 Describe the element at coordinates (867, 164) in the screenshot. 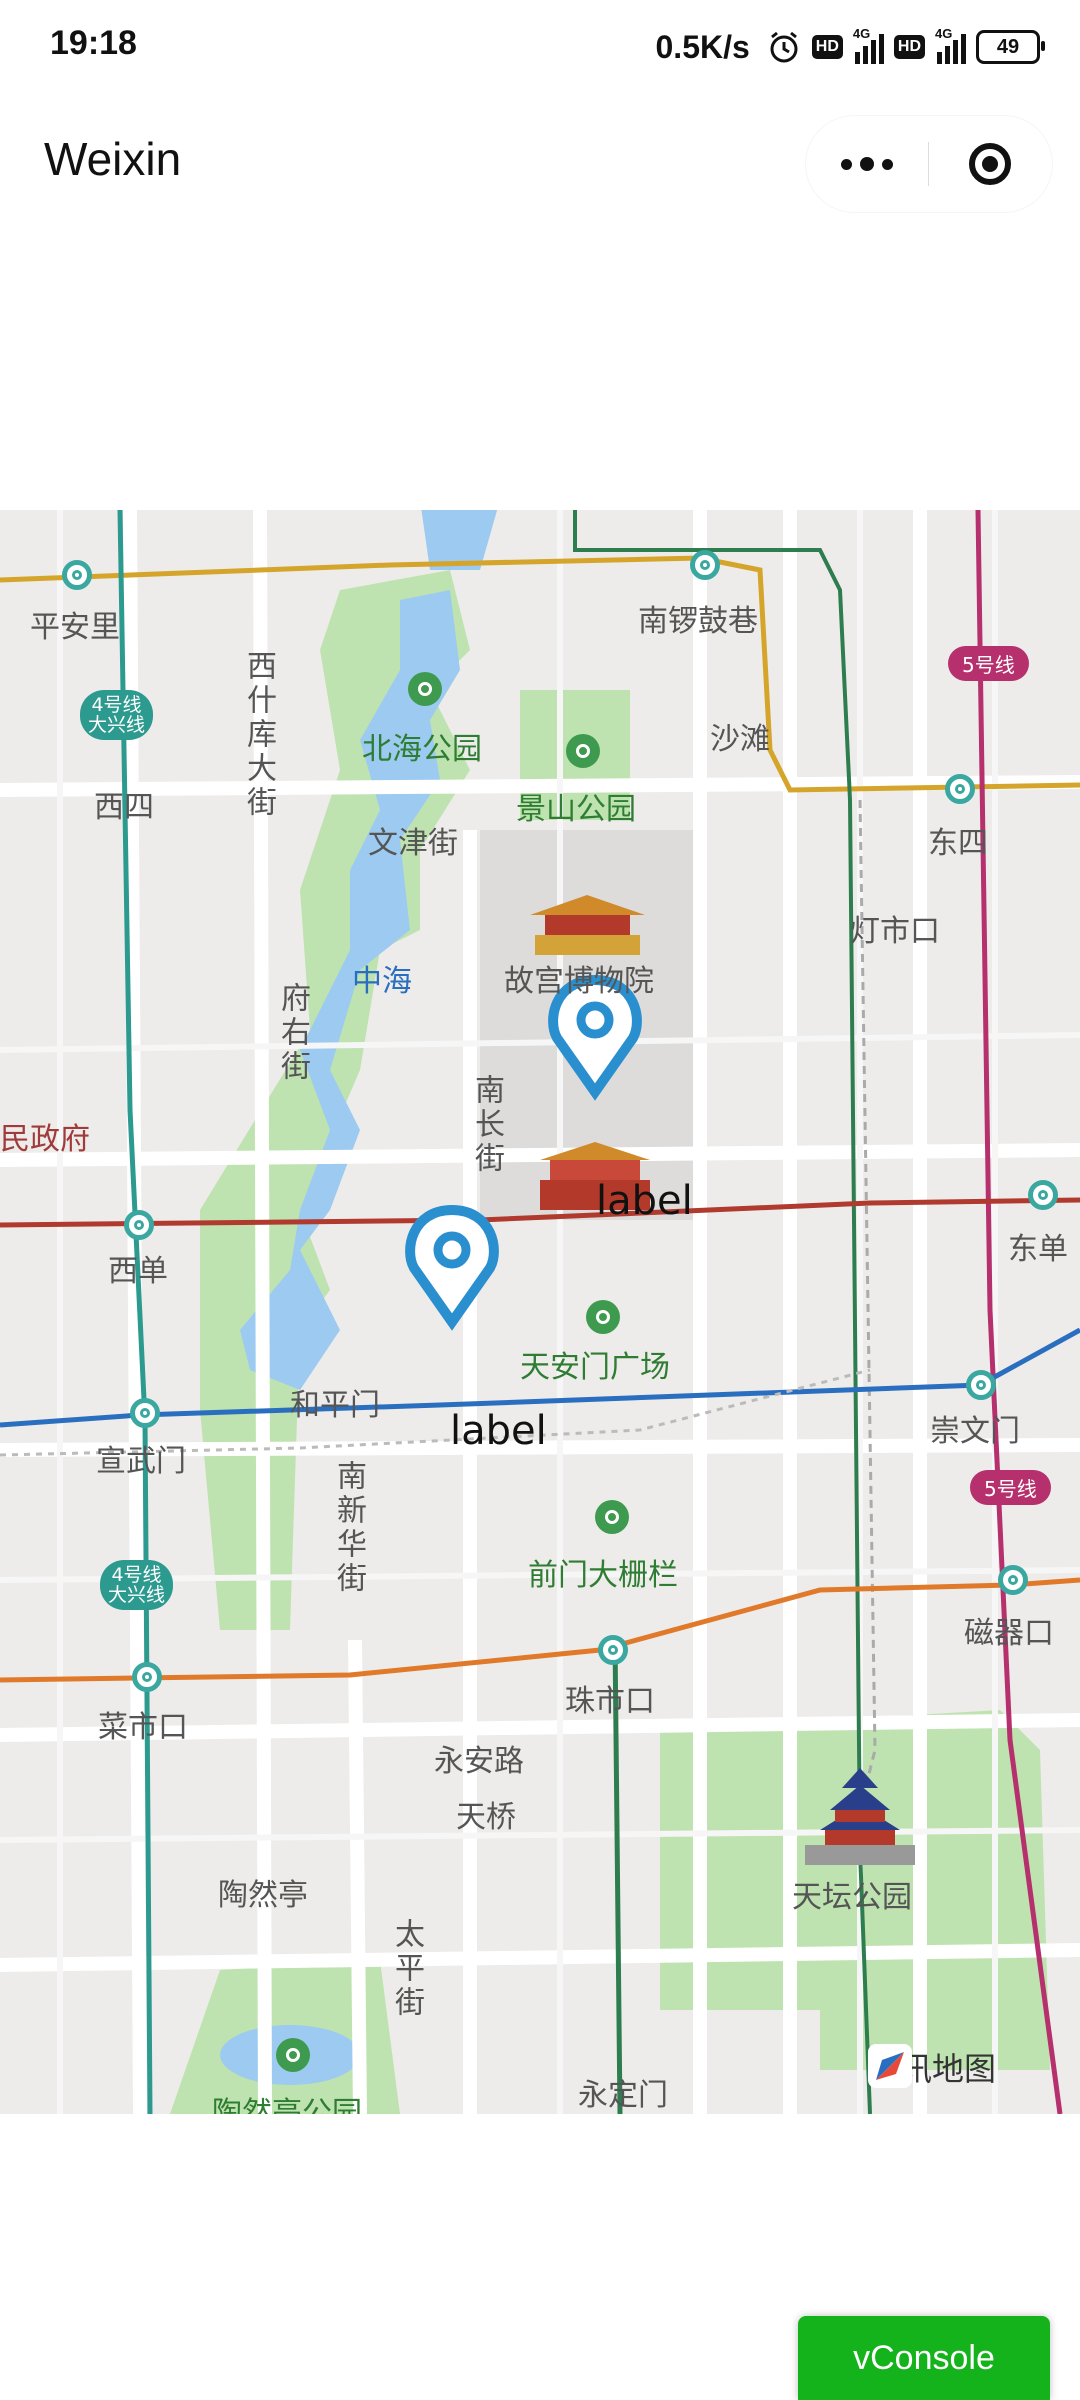

I see `more-button` at that location.